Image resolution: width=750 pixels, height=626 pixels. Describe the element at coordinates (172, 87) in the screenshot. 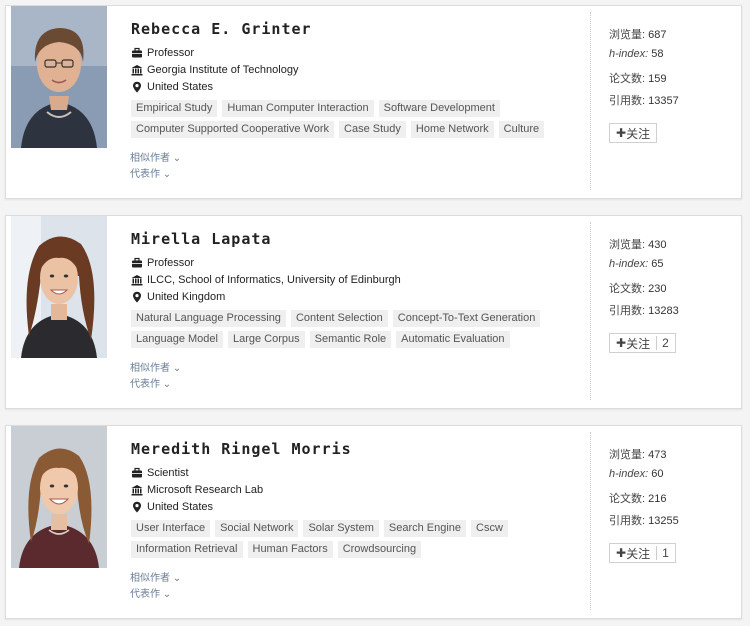

I see `location-row: United States` at that location.